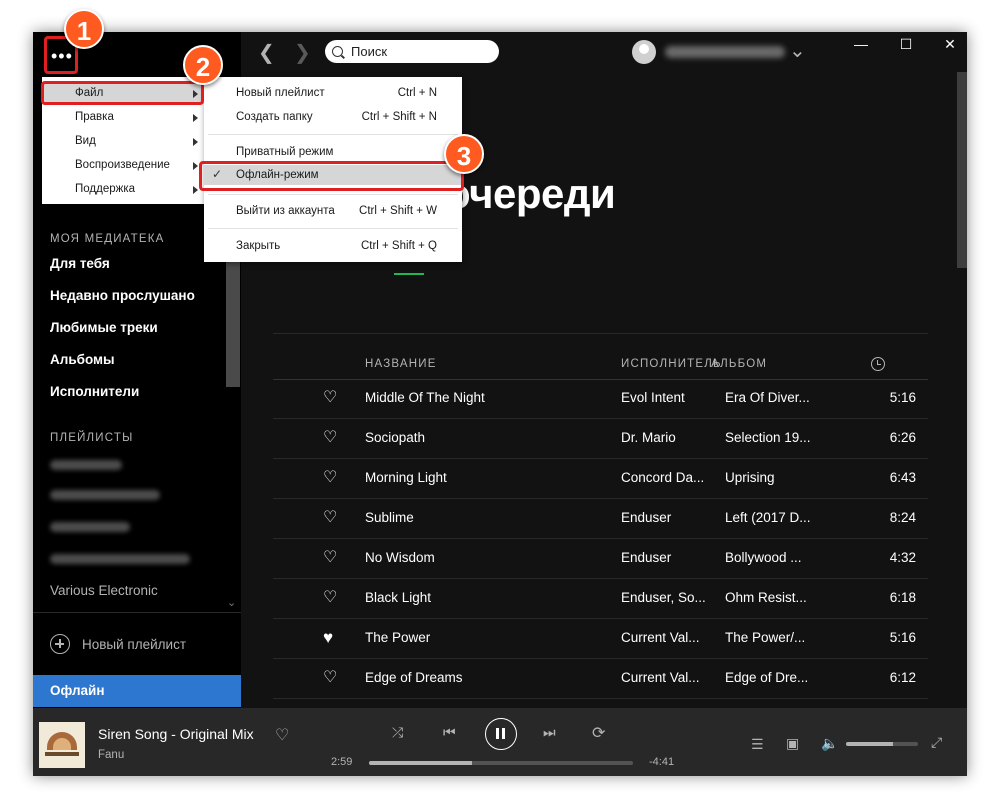 The height and width of the screenshot is (808, 999). I want to click on table-row: ♡ Sublime Enduser Left (2017 D... 8:24, so click(600, 519).